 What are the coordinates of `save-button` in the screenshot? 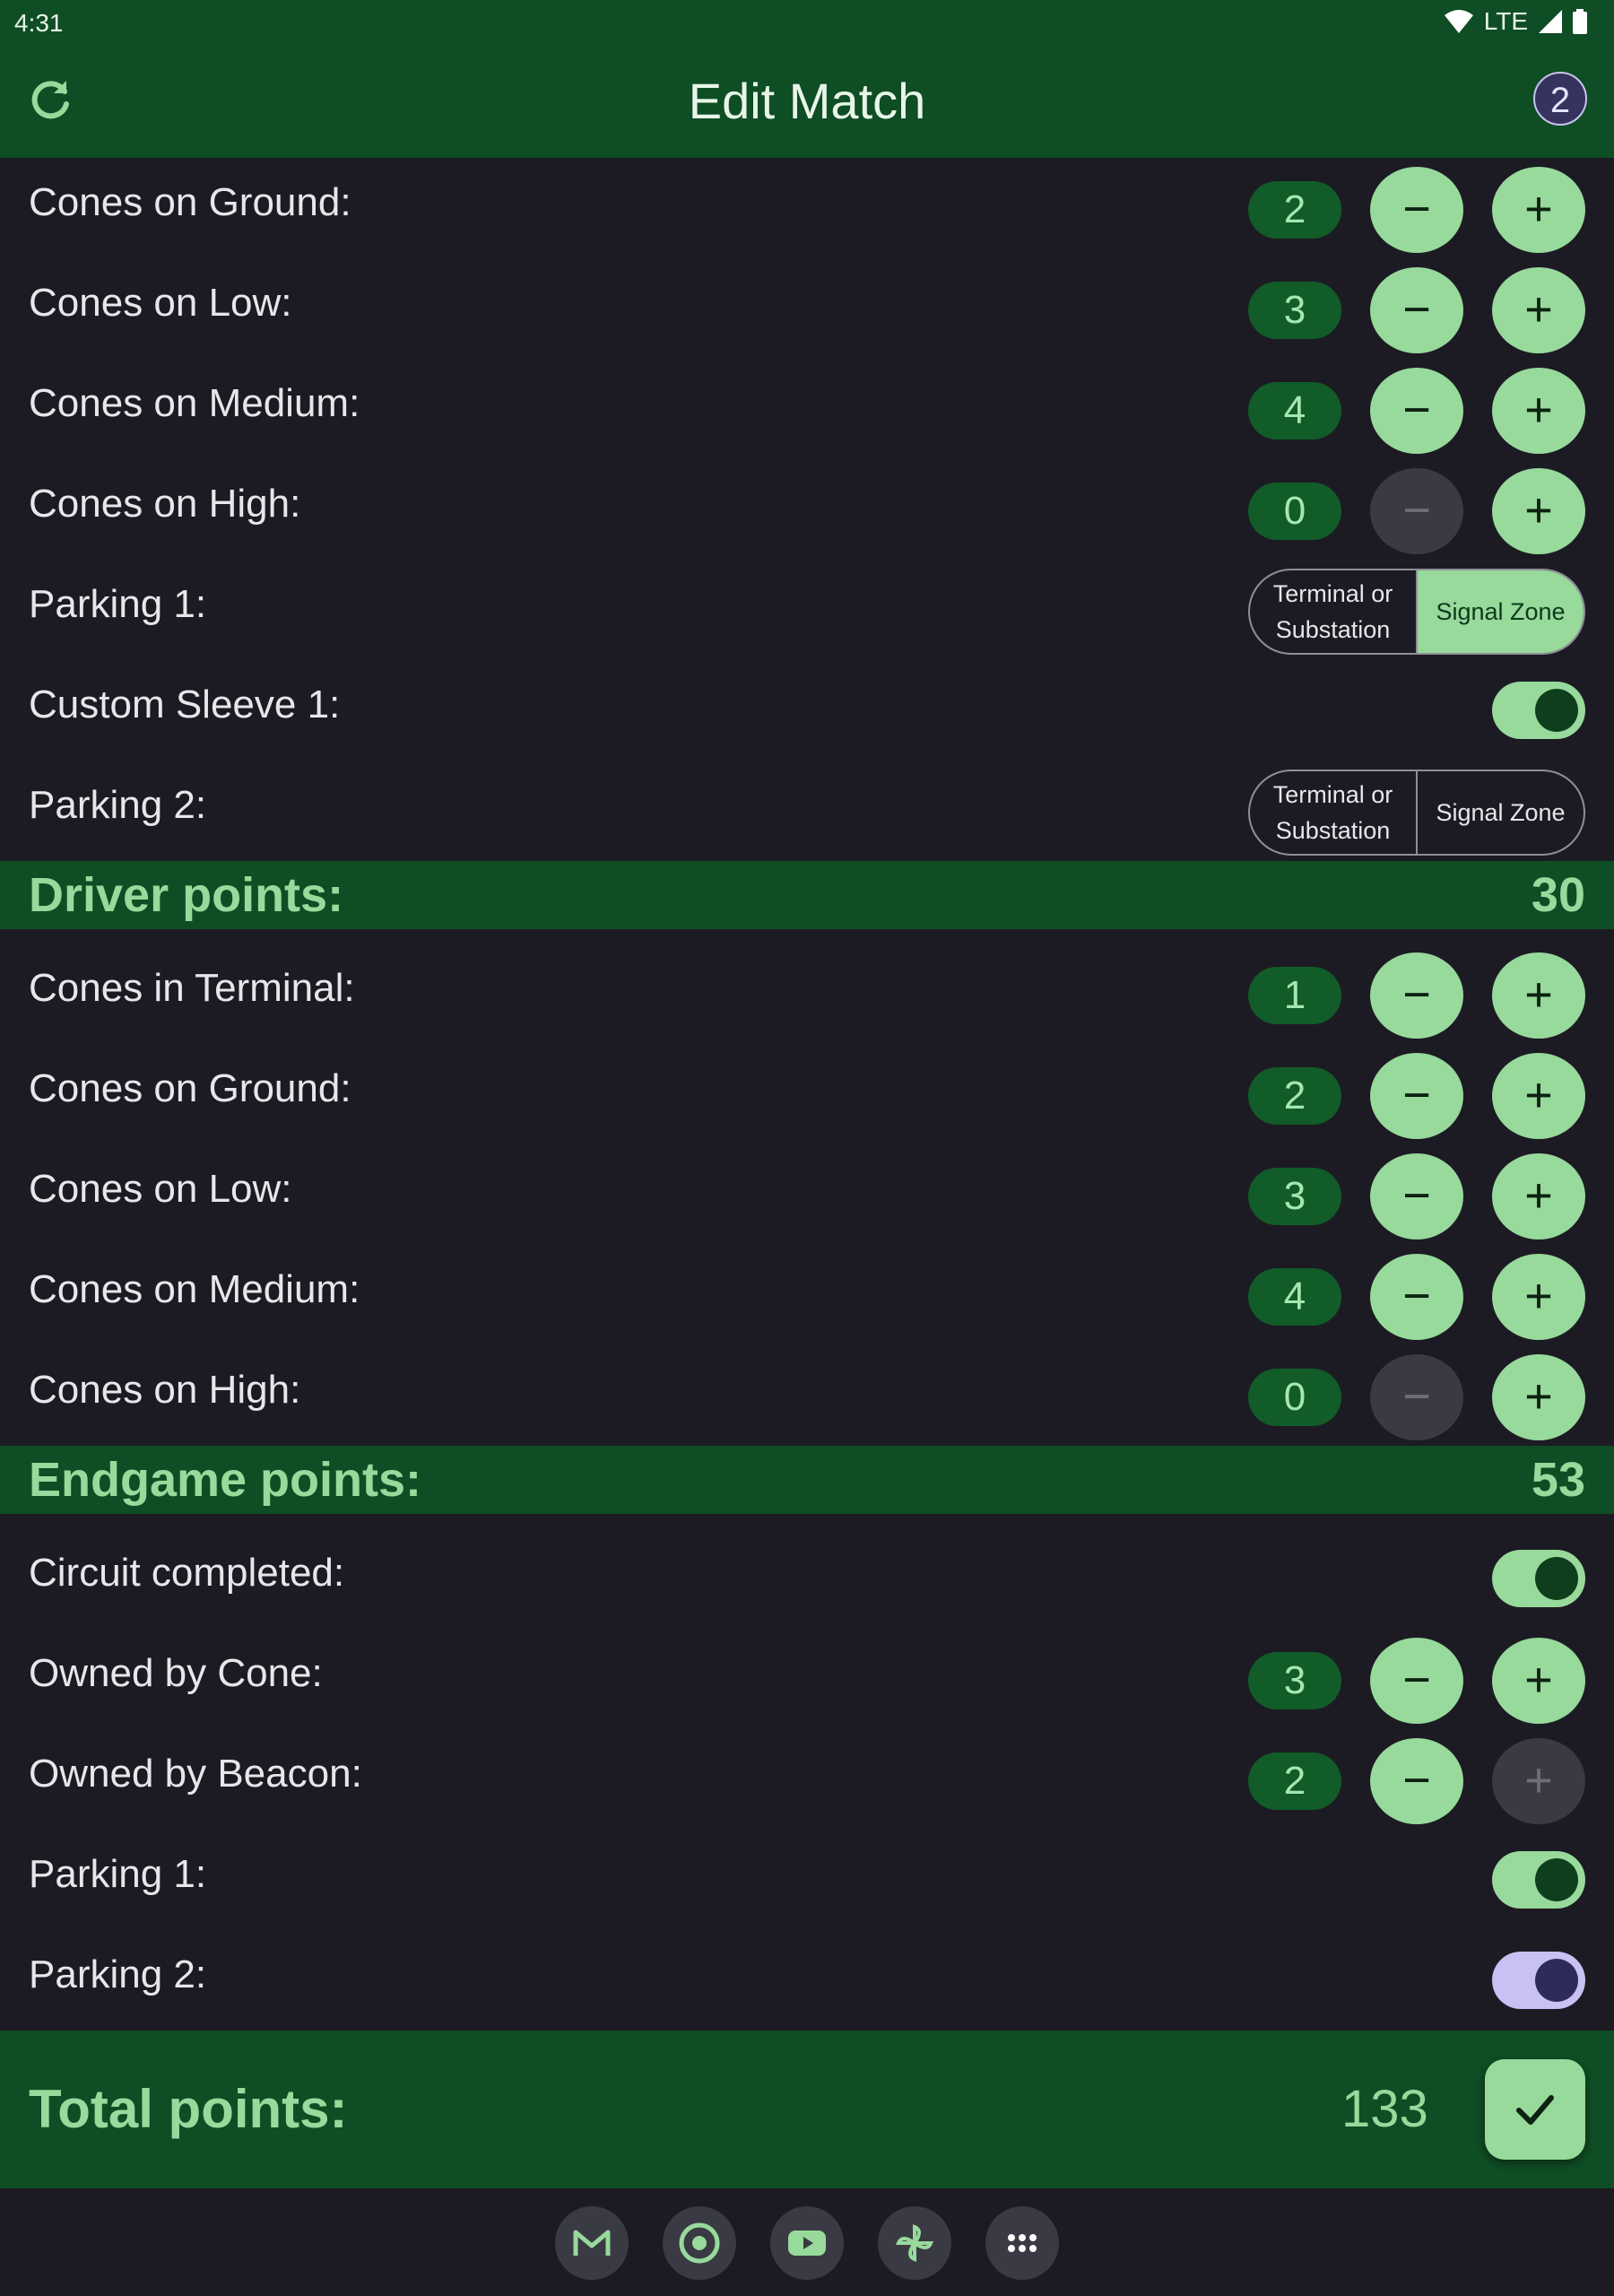 It's located at (1535, 2109).